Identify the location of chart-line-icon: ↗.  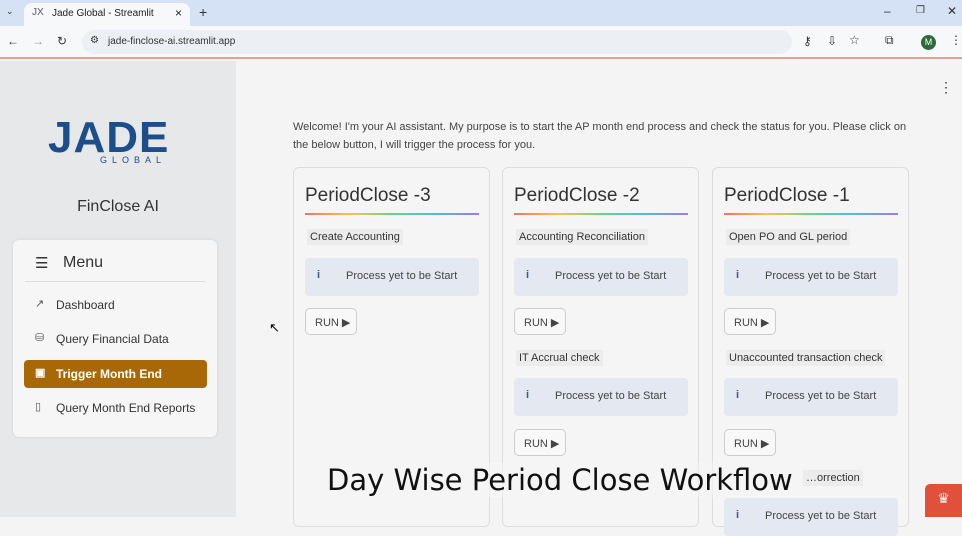
(40, 304).